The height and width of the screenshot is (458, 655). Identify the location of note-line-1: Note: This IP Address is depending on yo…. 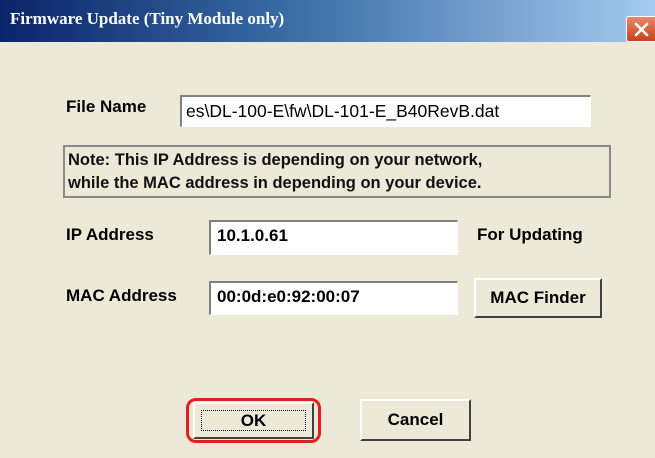
(275, 160).